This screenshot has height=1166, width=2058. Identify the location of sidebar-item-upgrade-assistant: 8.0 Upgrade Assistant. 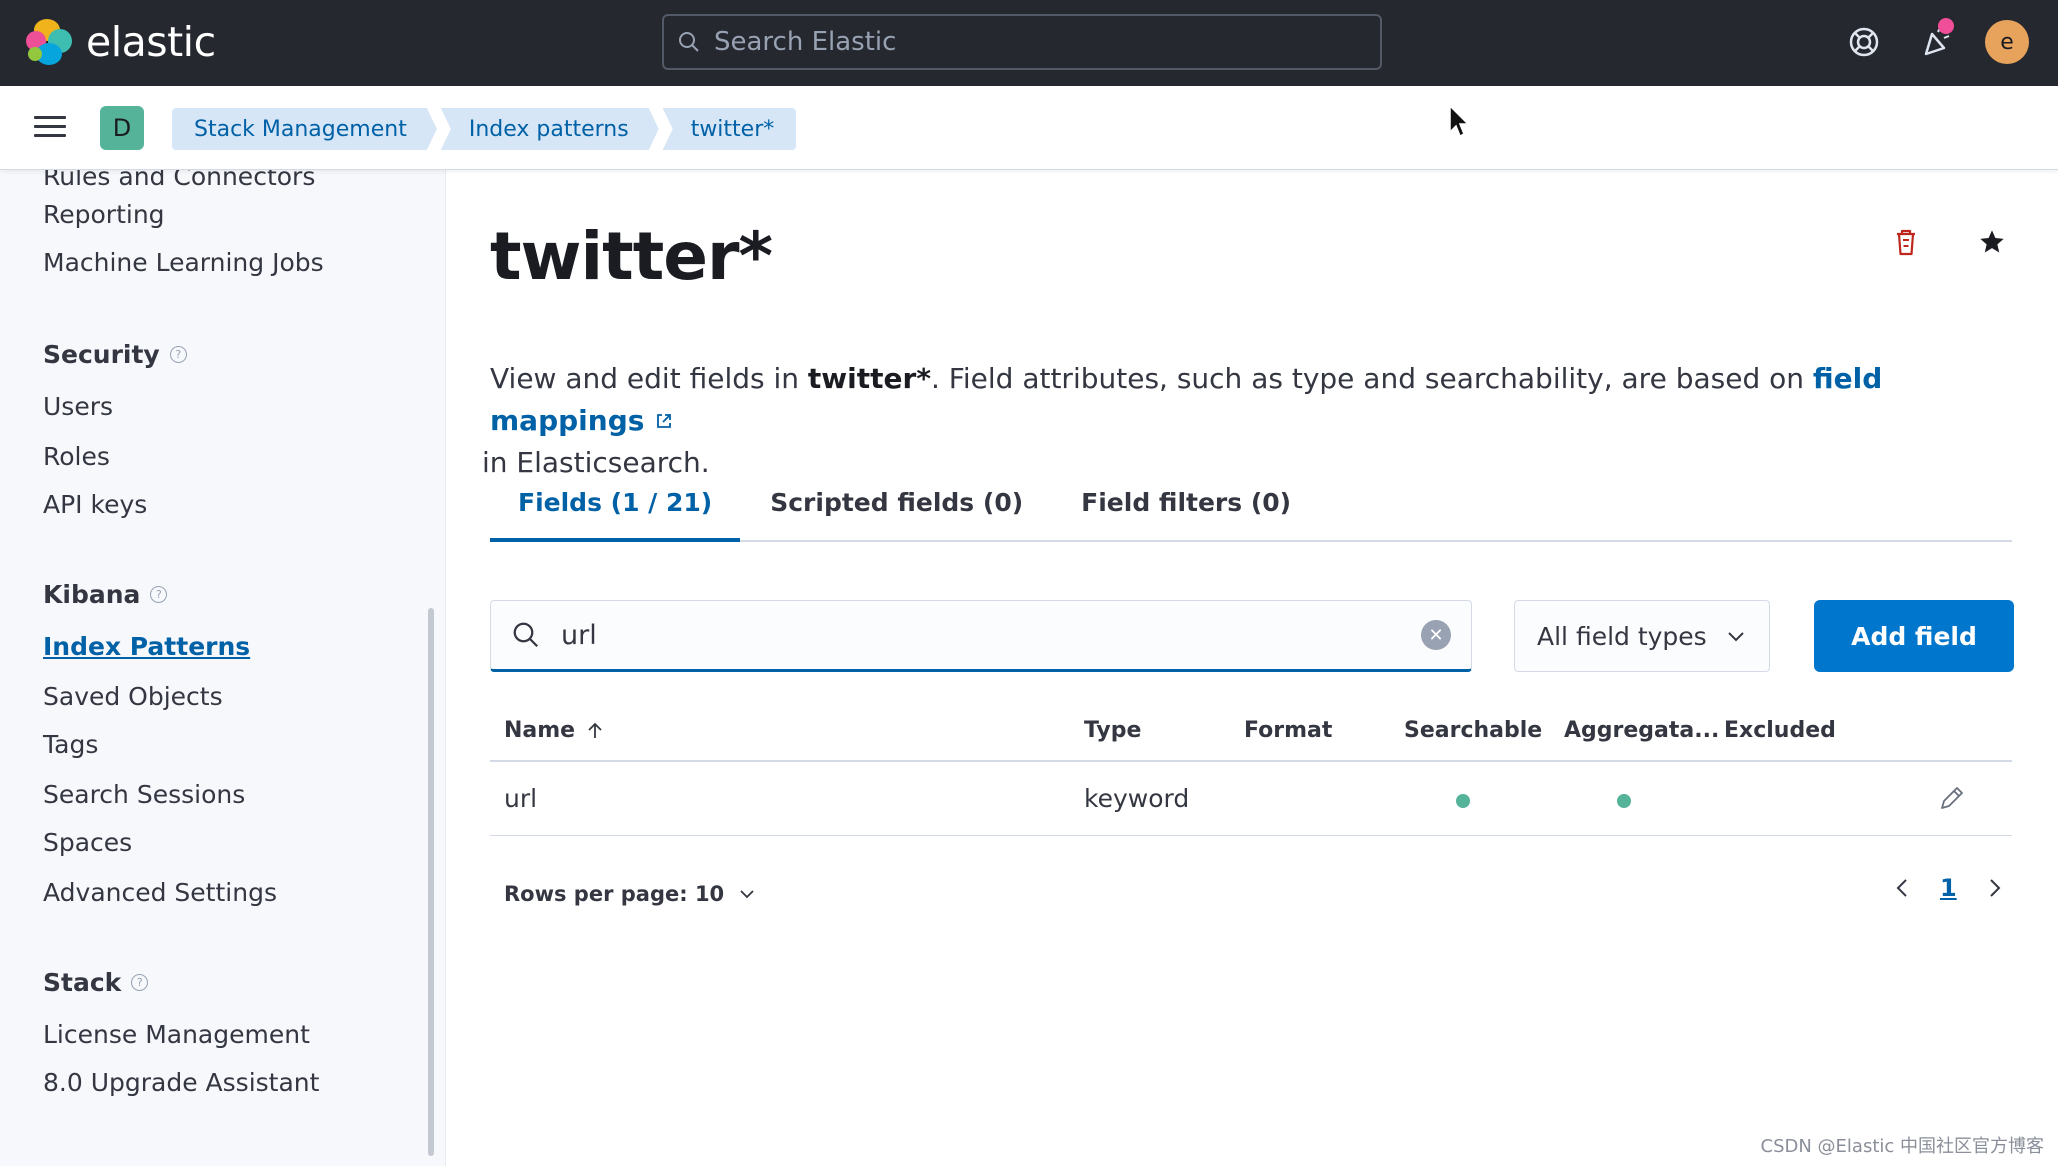
(181, 1082).